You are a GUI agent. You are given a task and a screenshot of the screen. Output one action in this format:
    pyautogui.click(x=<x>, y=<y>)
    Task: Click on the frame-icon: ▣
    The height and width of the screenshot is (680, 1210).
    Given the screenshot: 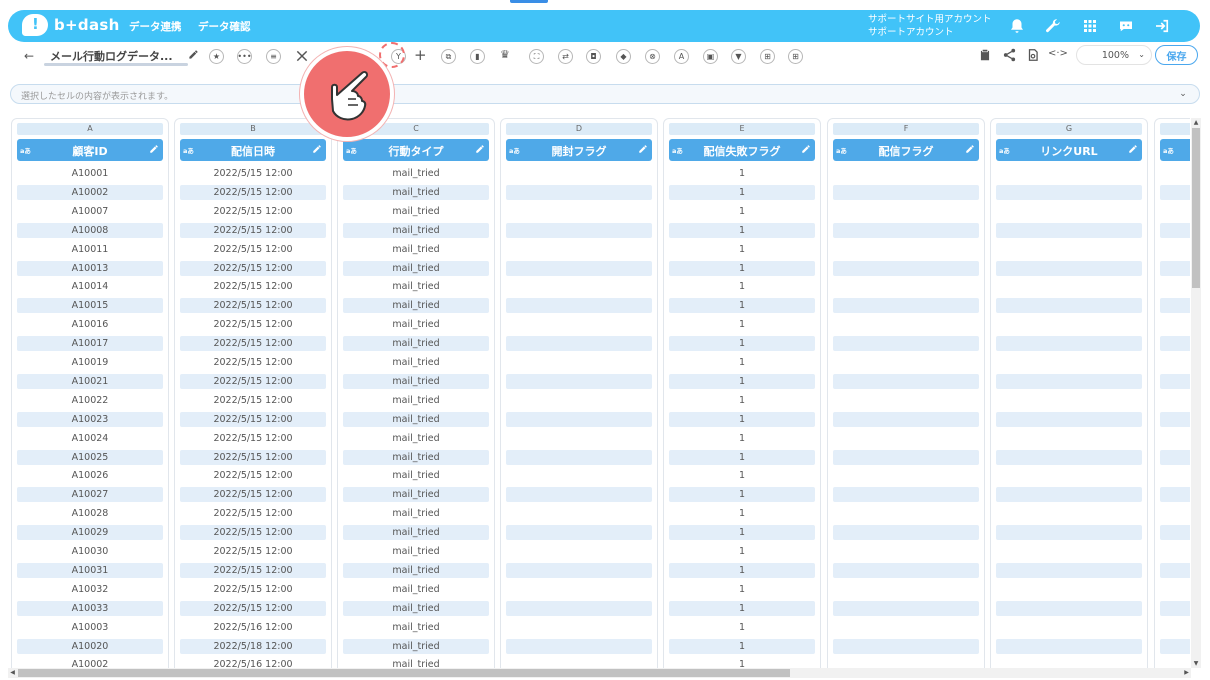 What is the action you would take?
    pyautogui.click(x=710, y=56)
    